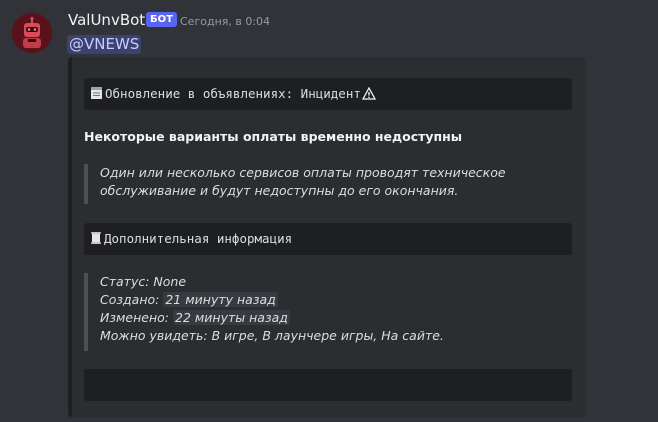  I want to click on visible-value: В игре, В лаунчере игры, На сайте., so click(327, 335).